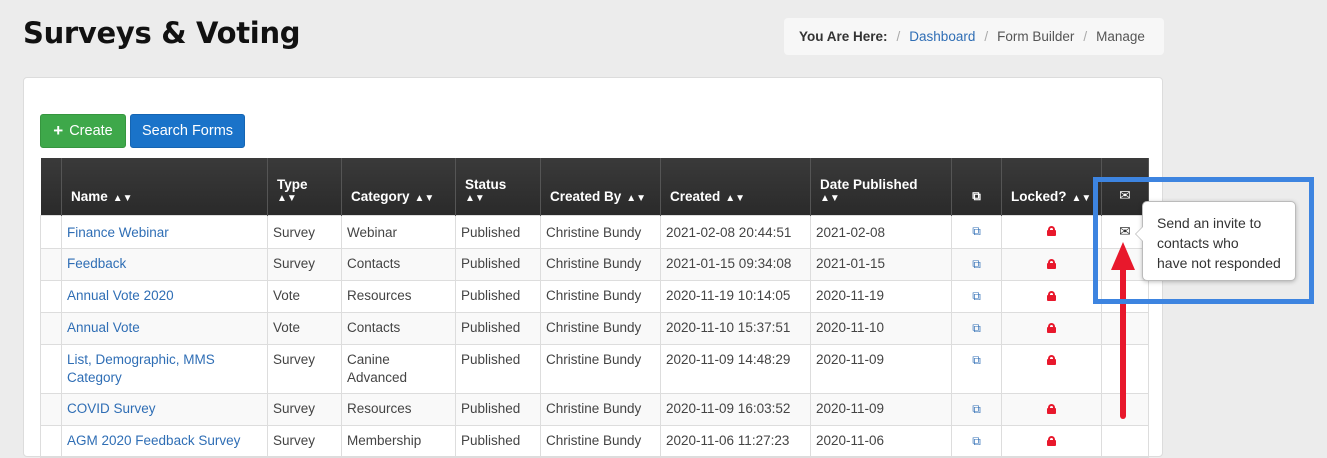 This screenshot has height=458, width=1327. Describe the element at coordinates (304, 186) in the screenshot. I see `column-header-type: Type ▲▼` at that location.